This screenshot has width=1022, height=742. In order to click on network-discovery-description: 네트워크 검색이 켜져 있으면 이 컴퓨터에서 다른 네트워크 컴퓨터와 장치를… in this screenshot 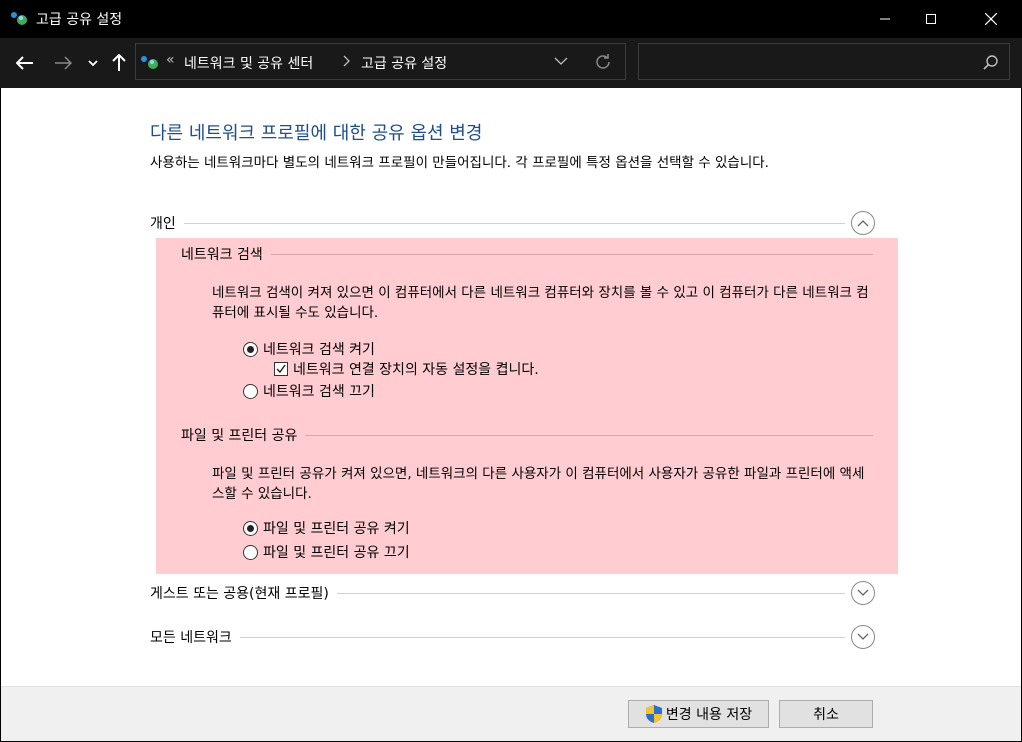, I will do `click(540, 303)`.